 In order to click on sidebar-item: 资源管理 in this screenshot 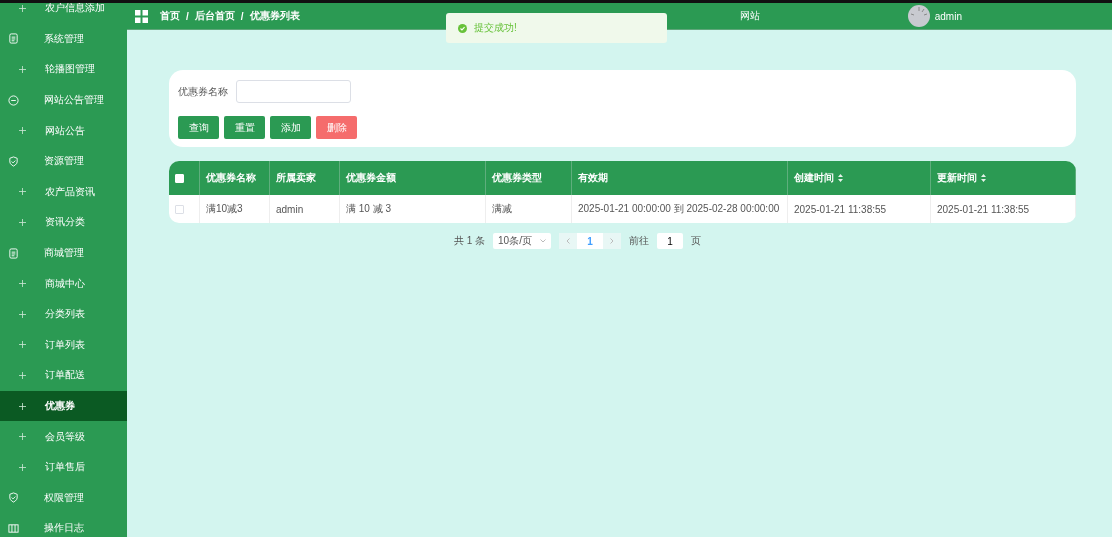, I will do `click(63, 161)`.